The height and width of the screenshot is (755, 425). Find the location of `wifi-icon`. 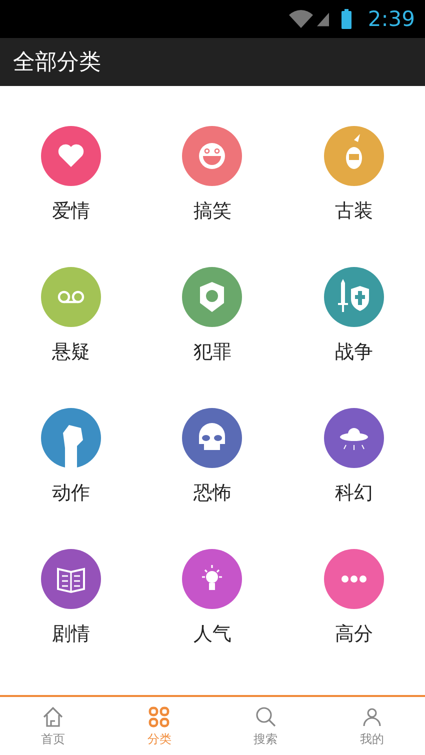

wifi-icon is located at coordinates (300, 19).